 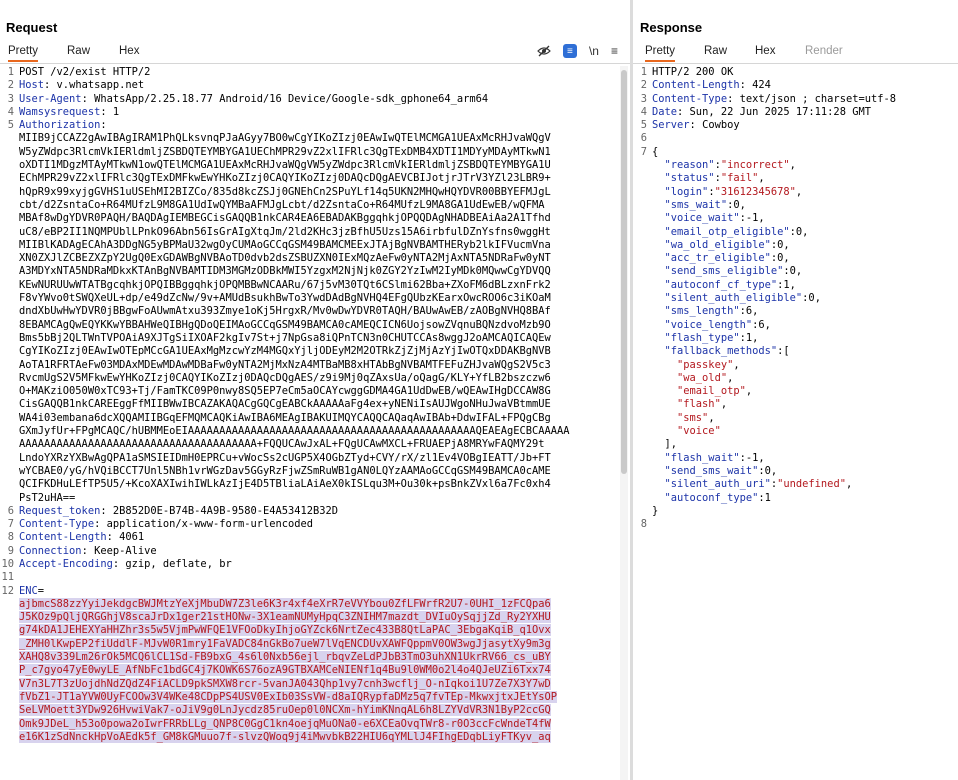 What do you see at coordinates (624, 272) in the screenshot?
I see `request-scrollbar-thumb` at bounding box center [624, 272].